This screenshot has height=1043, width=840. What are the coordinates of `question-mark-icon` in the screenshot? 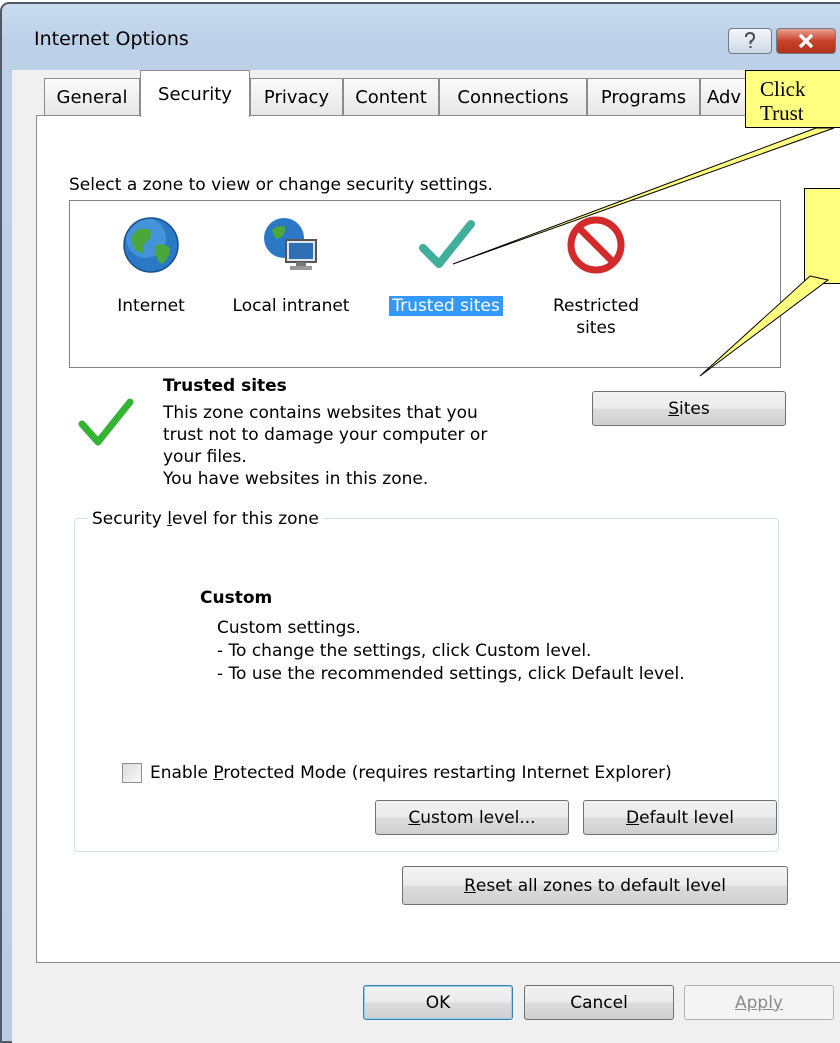 It's located at (750, 40).